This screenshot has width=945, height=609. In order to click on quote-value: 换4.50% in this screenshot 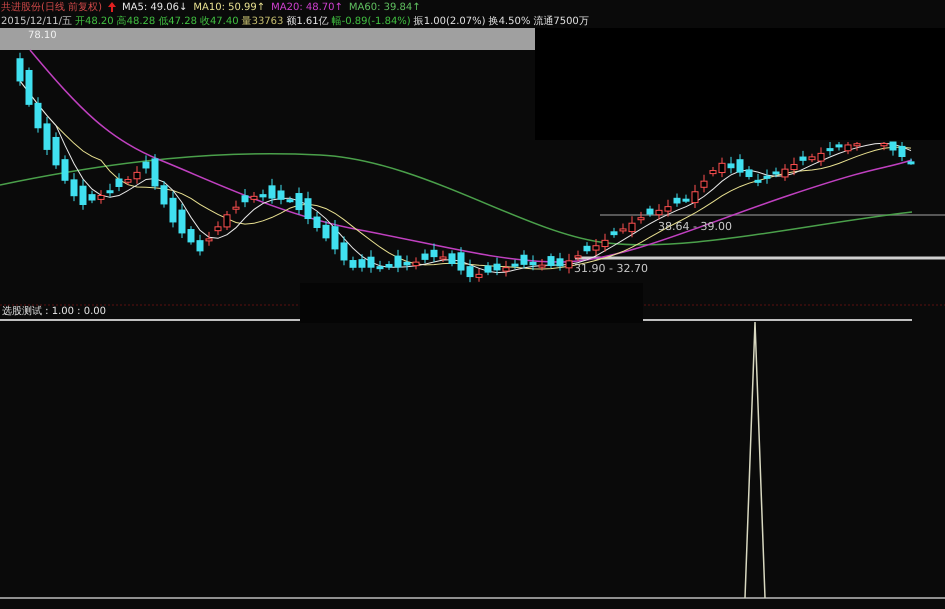, I will do `click(509, 21)`.